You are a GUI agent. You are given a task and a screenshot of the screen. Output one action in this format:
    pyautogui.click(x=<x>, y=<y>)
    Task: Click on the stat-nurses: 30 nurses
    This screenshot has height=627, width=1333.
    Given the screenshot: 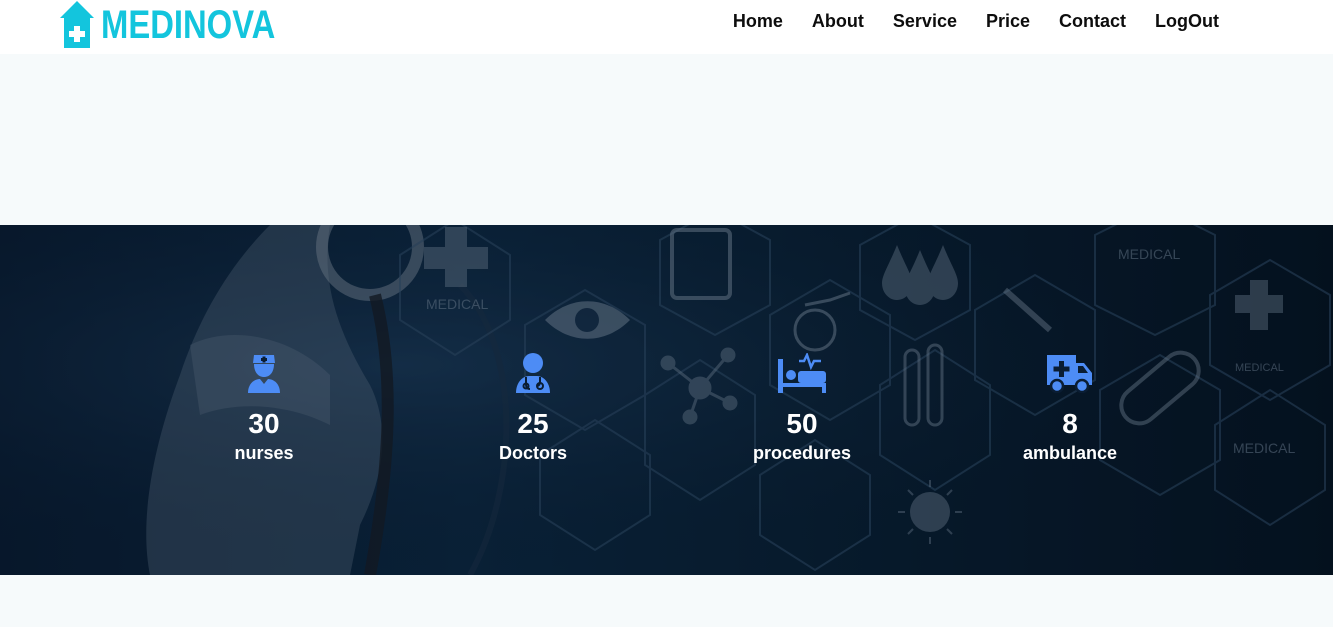 What is the action you would take?
    pyautogui.click(x=264, y=408)
    